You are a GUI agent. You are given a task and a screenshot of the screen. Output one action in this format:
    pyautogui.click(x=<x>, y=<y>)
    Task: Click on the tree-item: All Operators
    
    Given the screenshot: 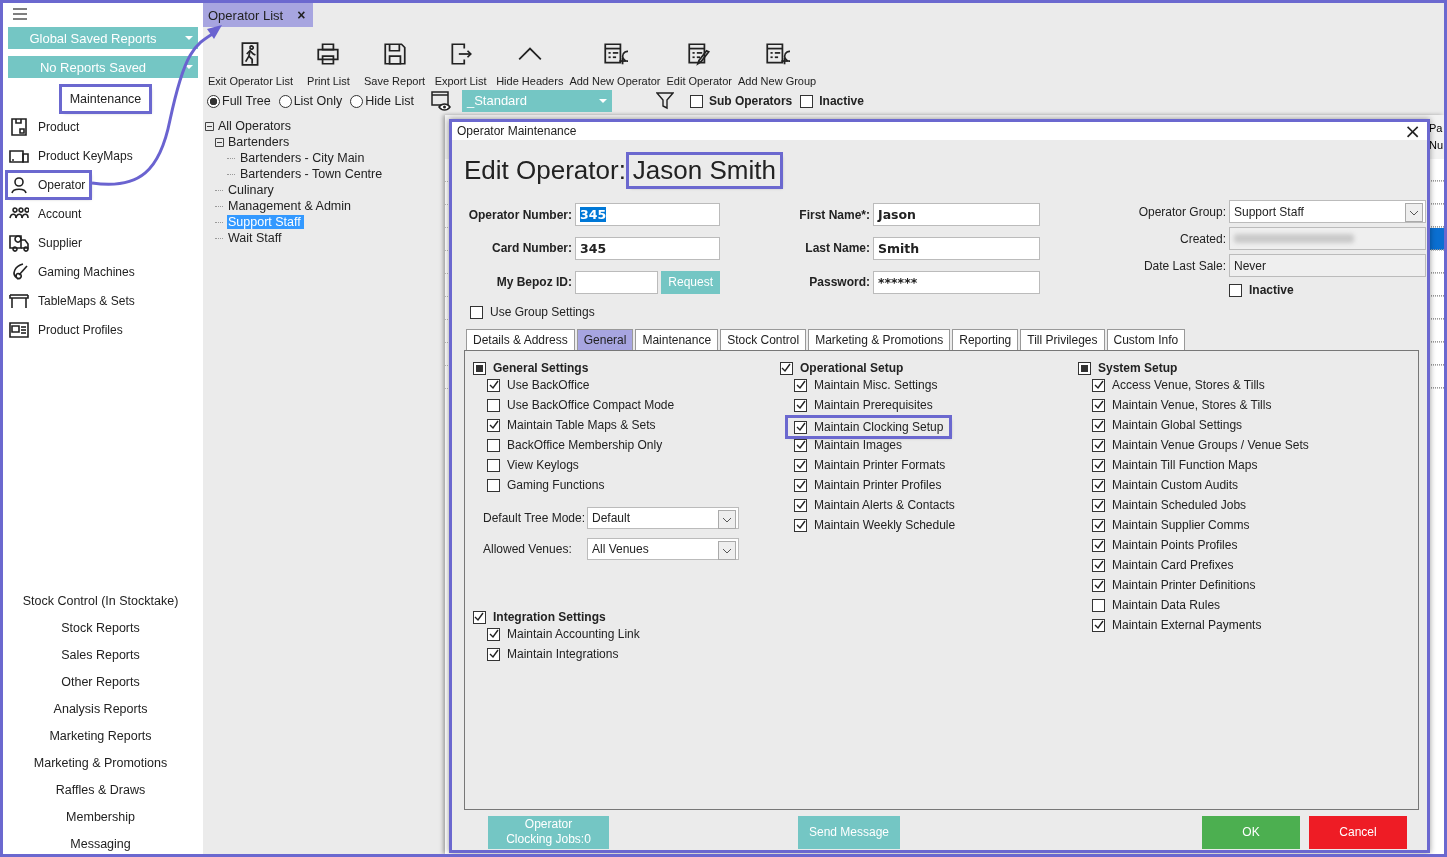 What is the action you would take?
    pyautogui.click(x=255, y=126)
    